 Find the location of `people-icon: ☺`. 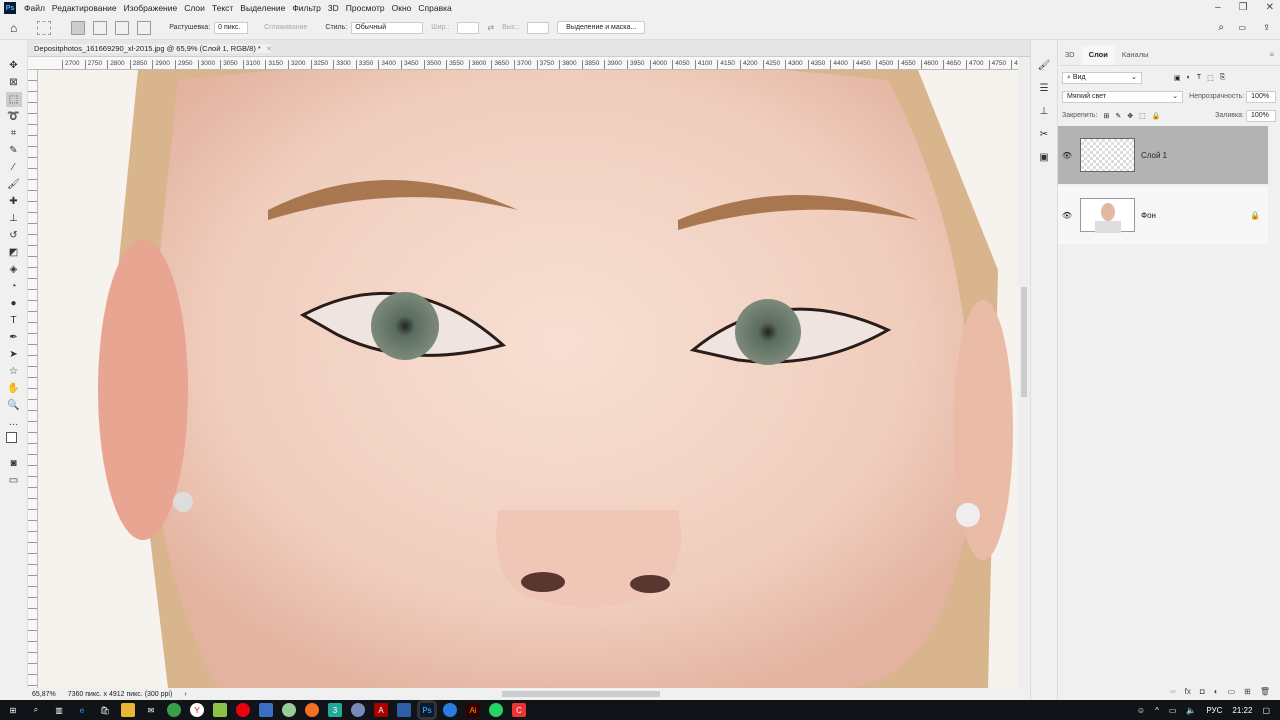

people-icon: ☺ is located at coordinates (1141, 710).